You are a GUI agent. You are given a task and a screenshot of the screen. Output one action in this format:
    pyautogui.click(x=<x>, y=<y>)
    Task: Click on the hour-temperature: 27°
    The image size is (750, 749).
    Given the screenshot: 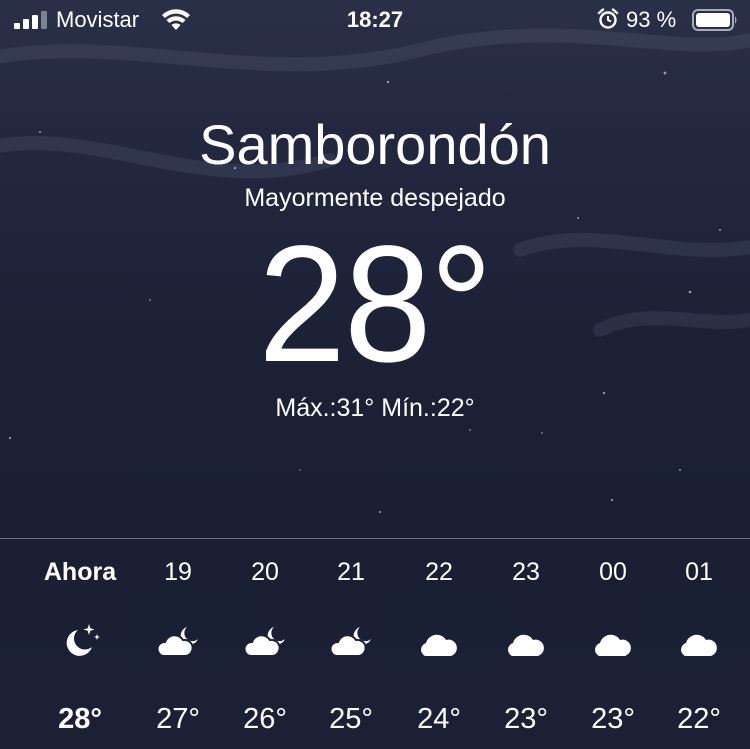 What is the action you would take?
    pyautogui.click(x=178, y=719)
    